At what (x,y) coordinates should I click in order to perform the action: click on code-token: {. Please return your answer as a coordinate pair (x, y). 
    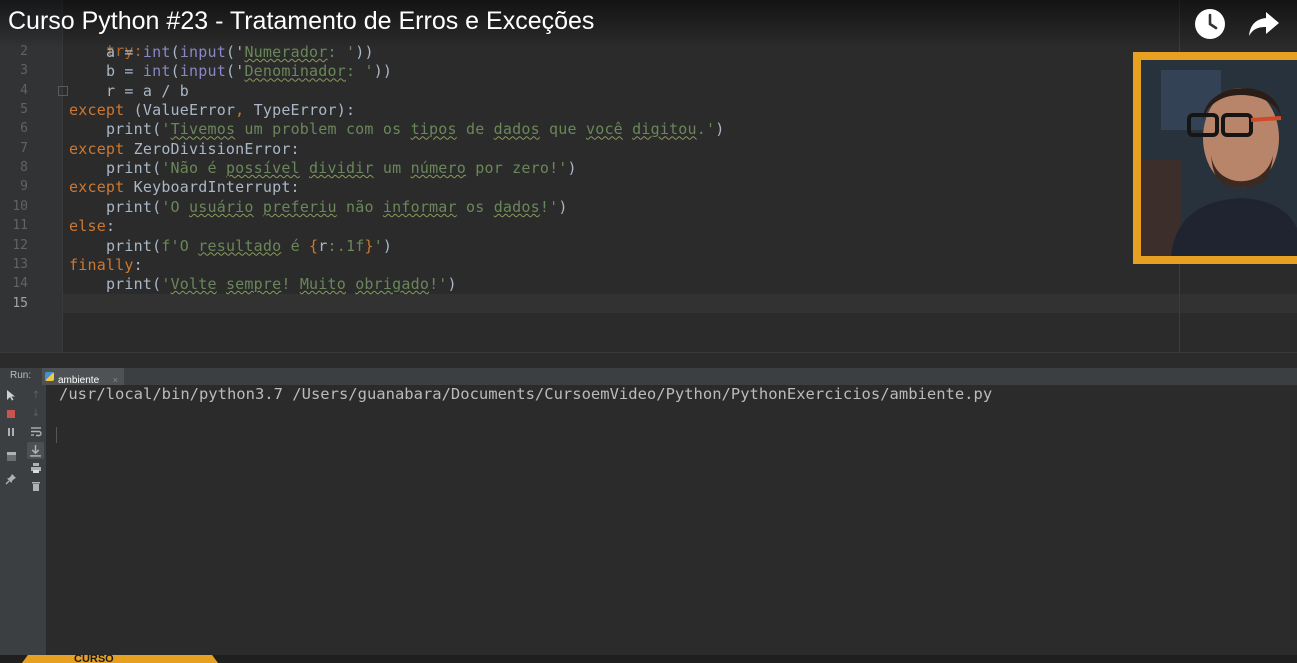
    Looking at the image, I should click on (314, 245).